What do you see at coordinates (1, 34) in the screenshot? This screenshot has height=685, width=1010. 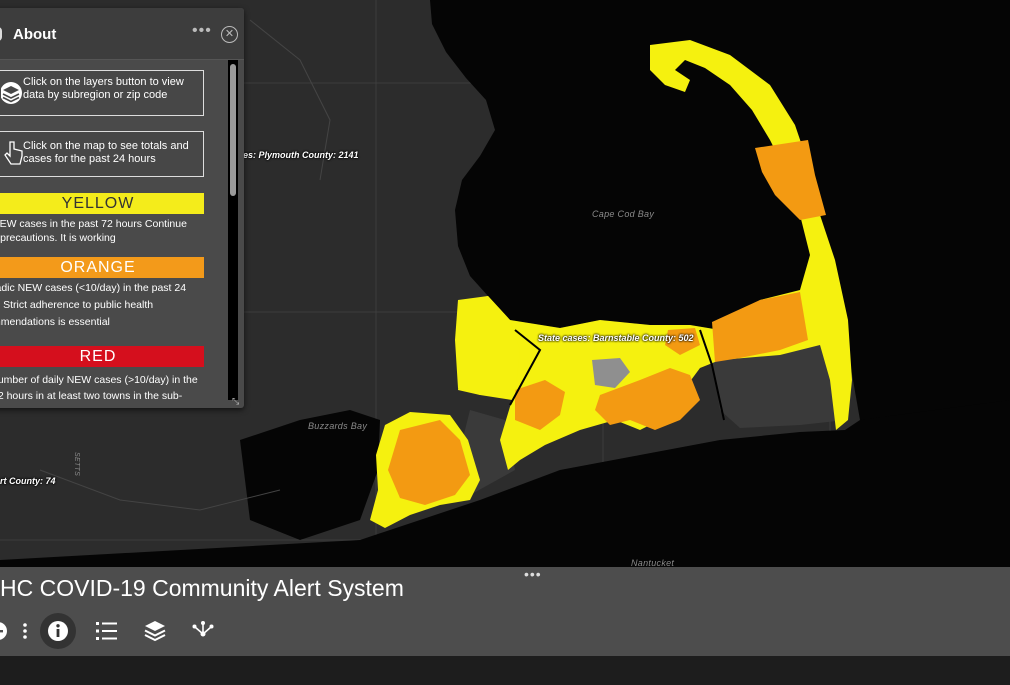 I see `about-header-icon` at bounding box center [1, 34].